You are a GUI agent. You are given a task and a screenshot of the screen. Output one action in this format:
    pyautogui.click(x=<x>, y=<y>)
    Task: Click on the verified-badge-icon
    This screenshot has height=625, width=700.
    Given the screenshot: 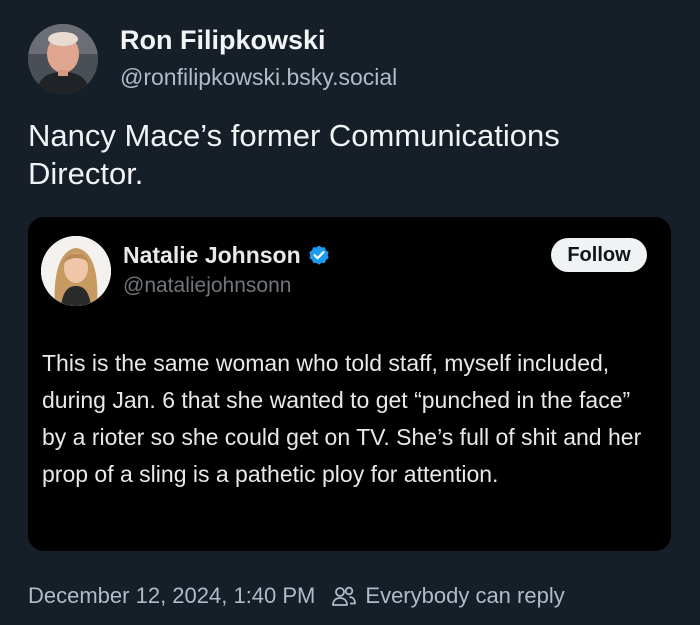 What is the action you would take?
    pyautogui.click(x=319, y=255)
    